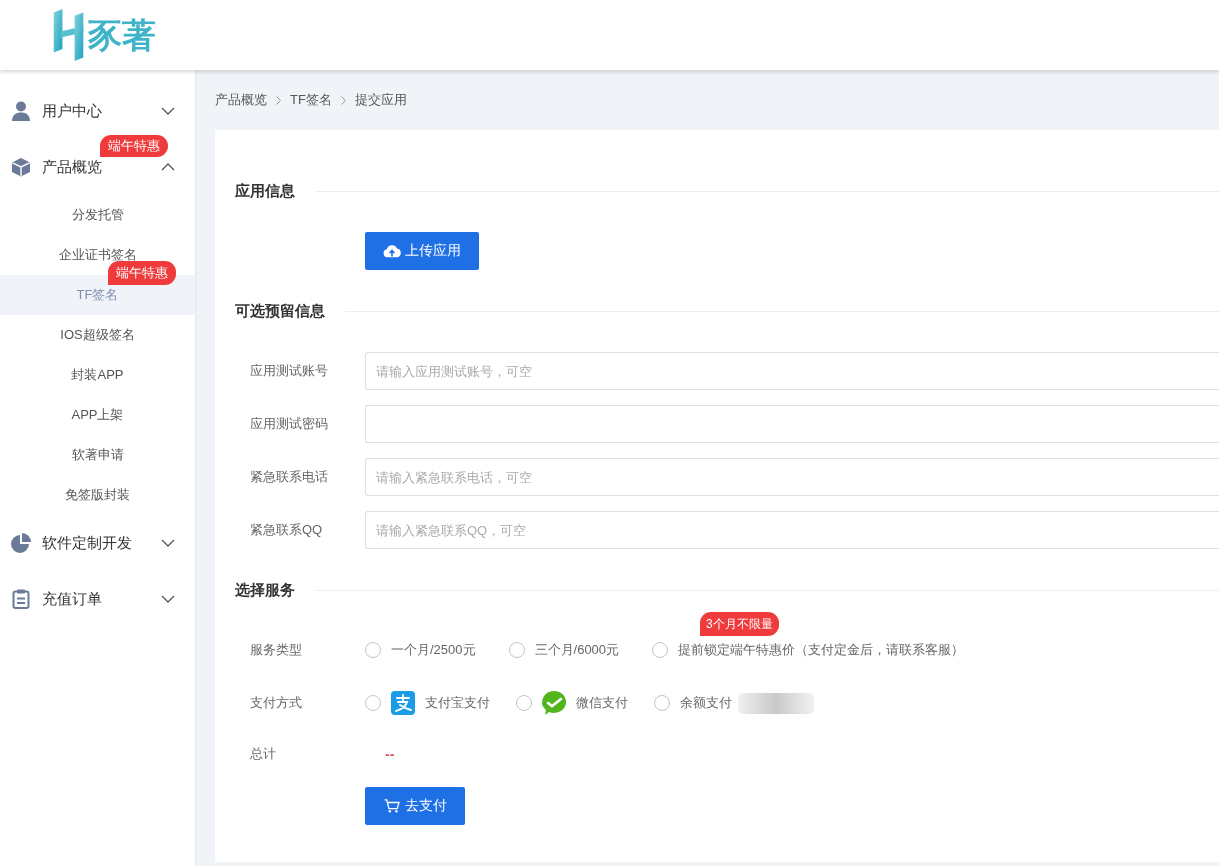  Describe the element at coordinates (572, 703) in the screenshot. I see `radio-option: 微信支付` at that location.